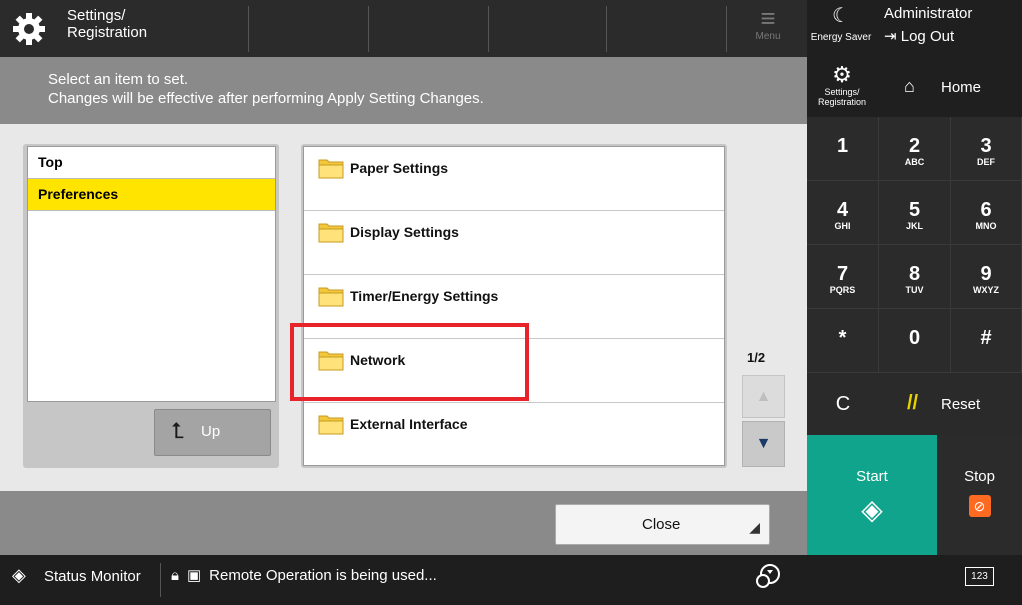  What do you see at coordinates (914, 274) in the screenshot?
I see `key-digit: 8` at bounding box center [914, 274].